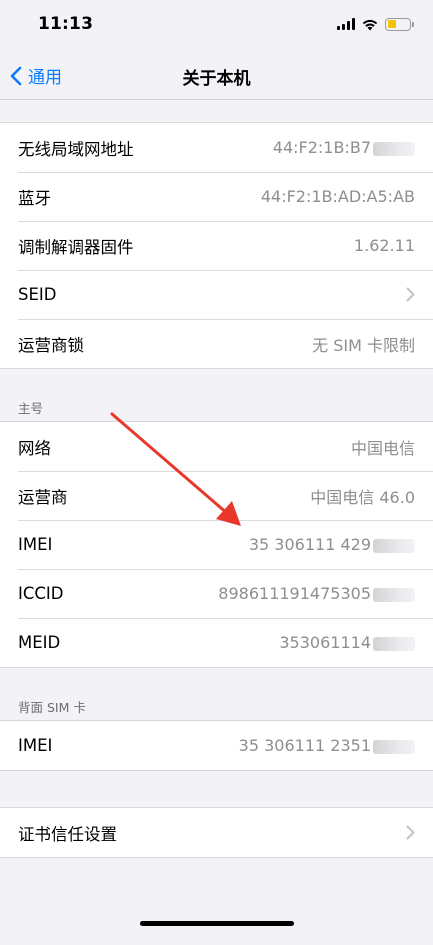 The height and width of the screenshot is (945, 433). I want to click on row-value: 44:F2:1B:AD:A5:AB, so click(337, 196).